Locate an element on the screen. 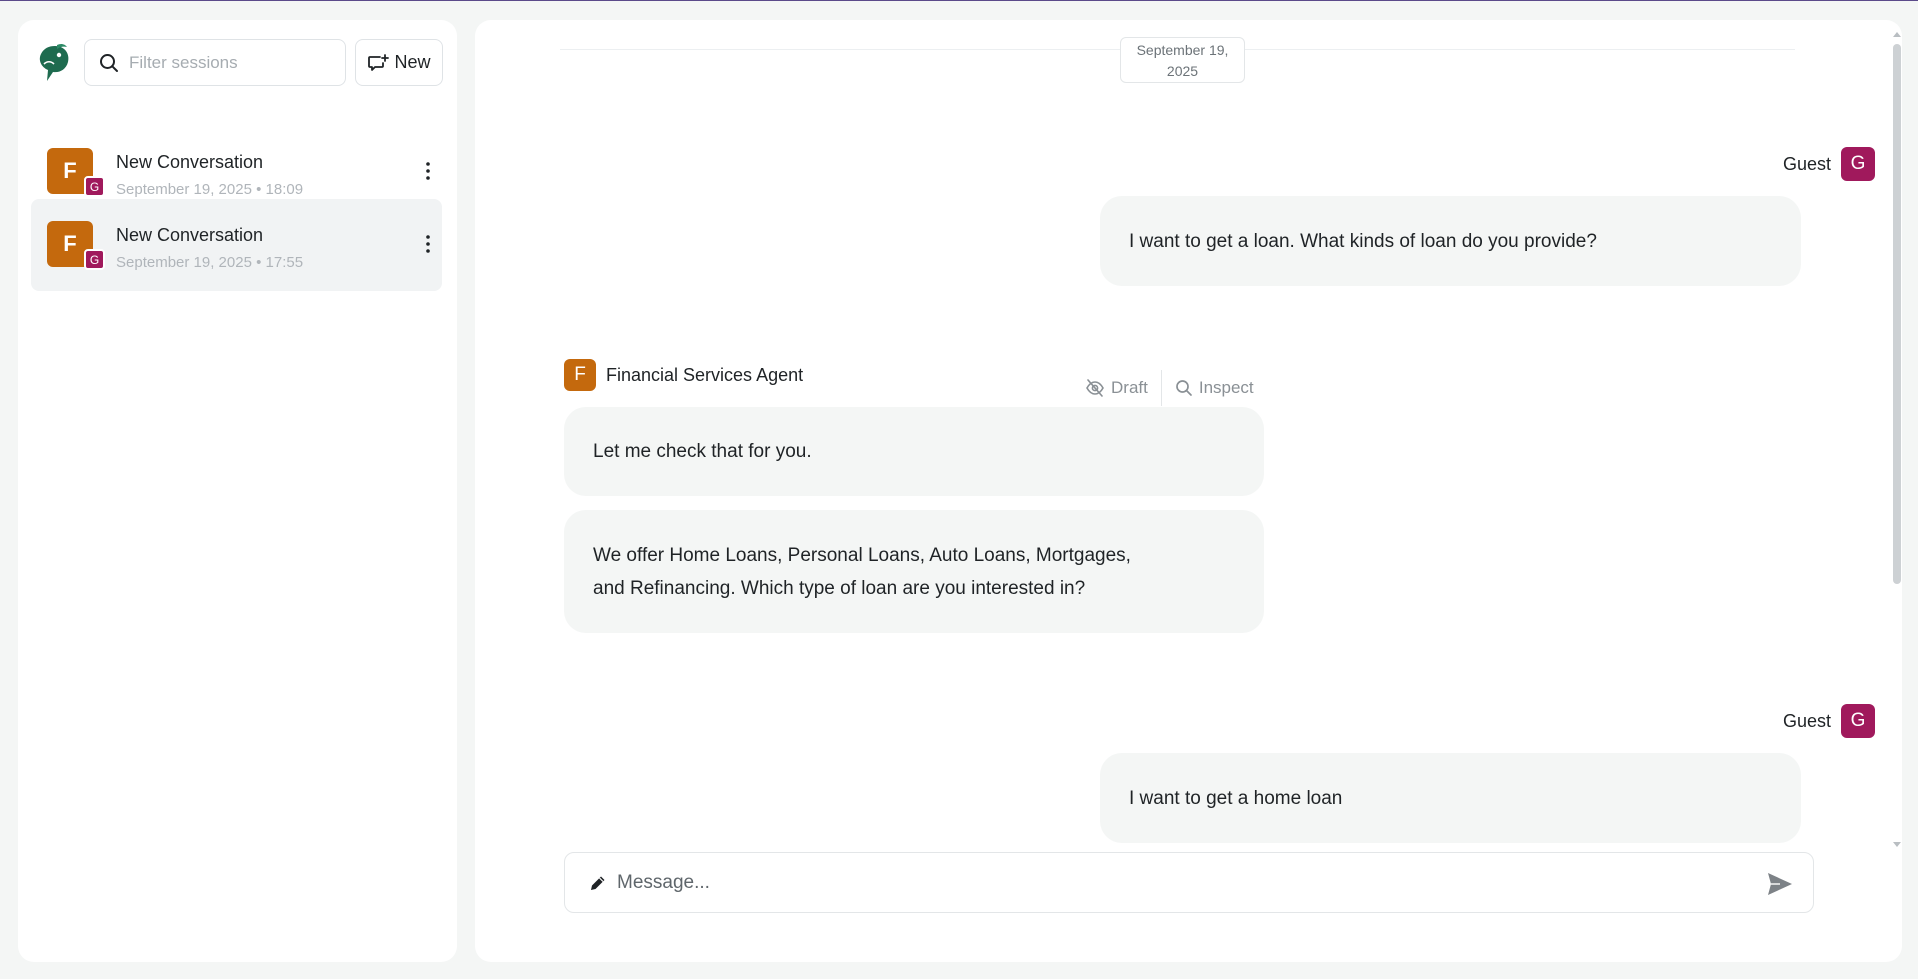  sender-name: Financial Services Agent is located at coordinates (705, 374).